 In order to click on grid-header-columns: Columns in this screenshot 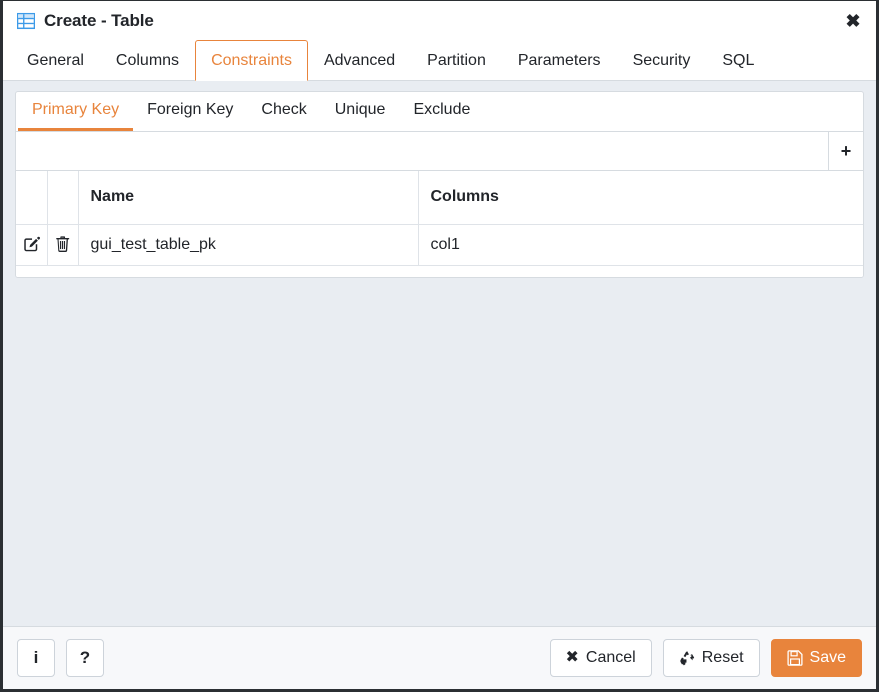, I will do `click(640, 198)`.